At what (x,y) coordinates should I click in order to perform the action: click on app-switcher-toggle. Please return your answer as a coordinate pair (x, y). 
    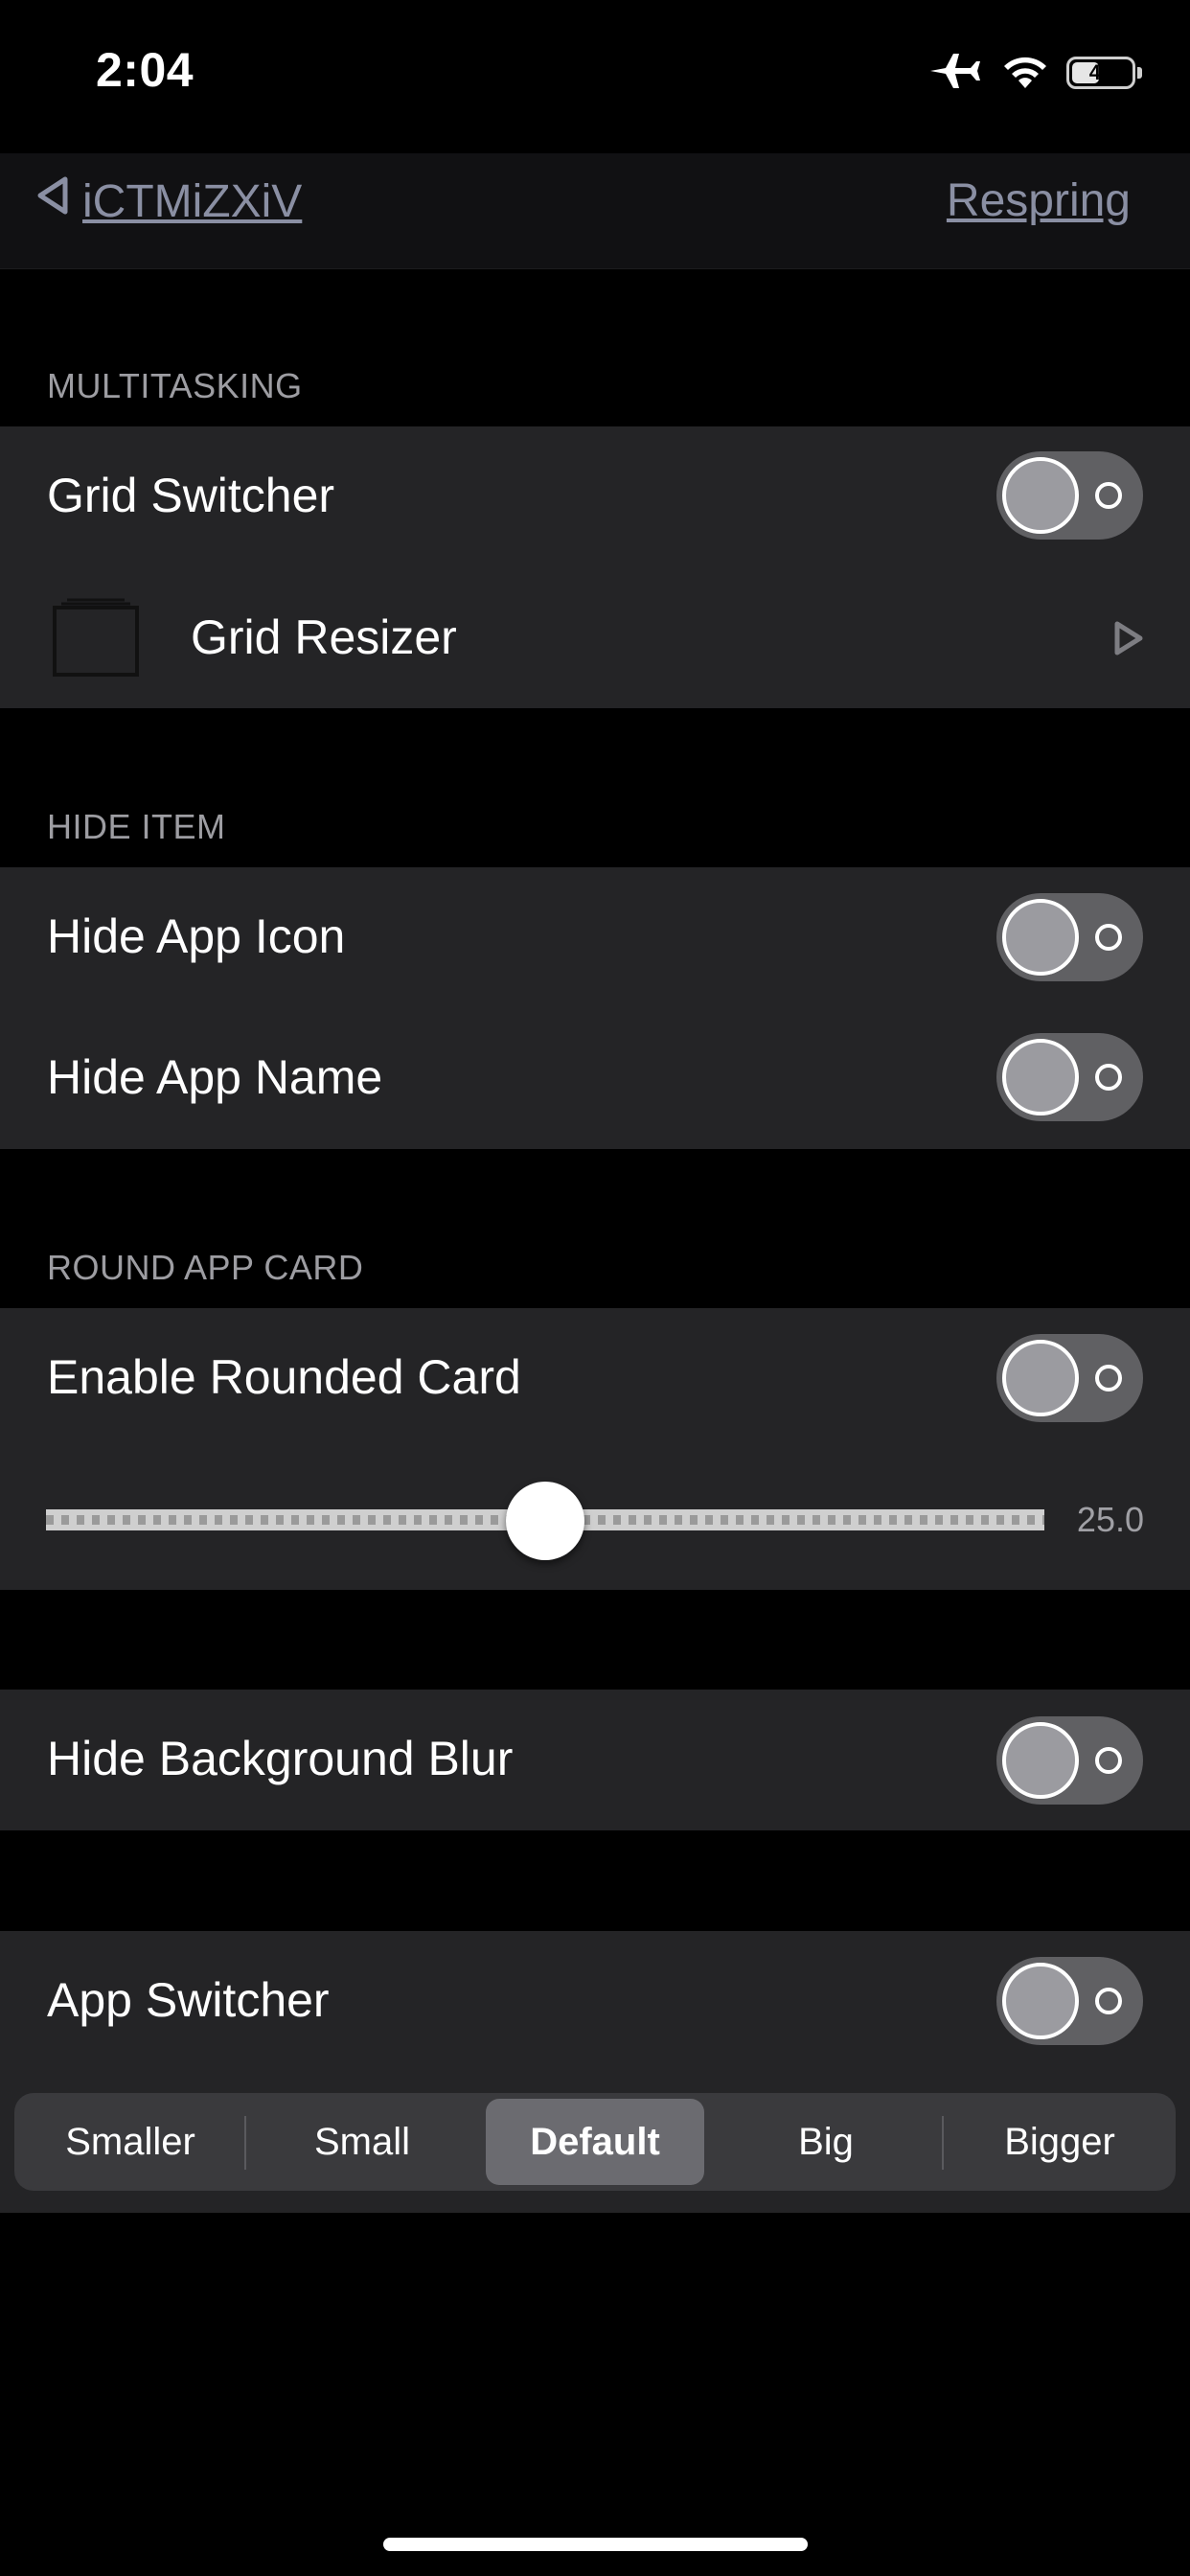
    Looking at the image, I should click on (1070, 2001).